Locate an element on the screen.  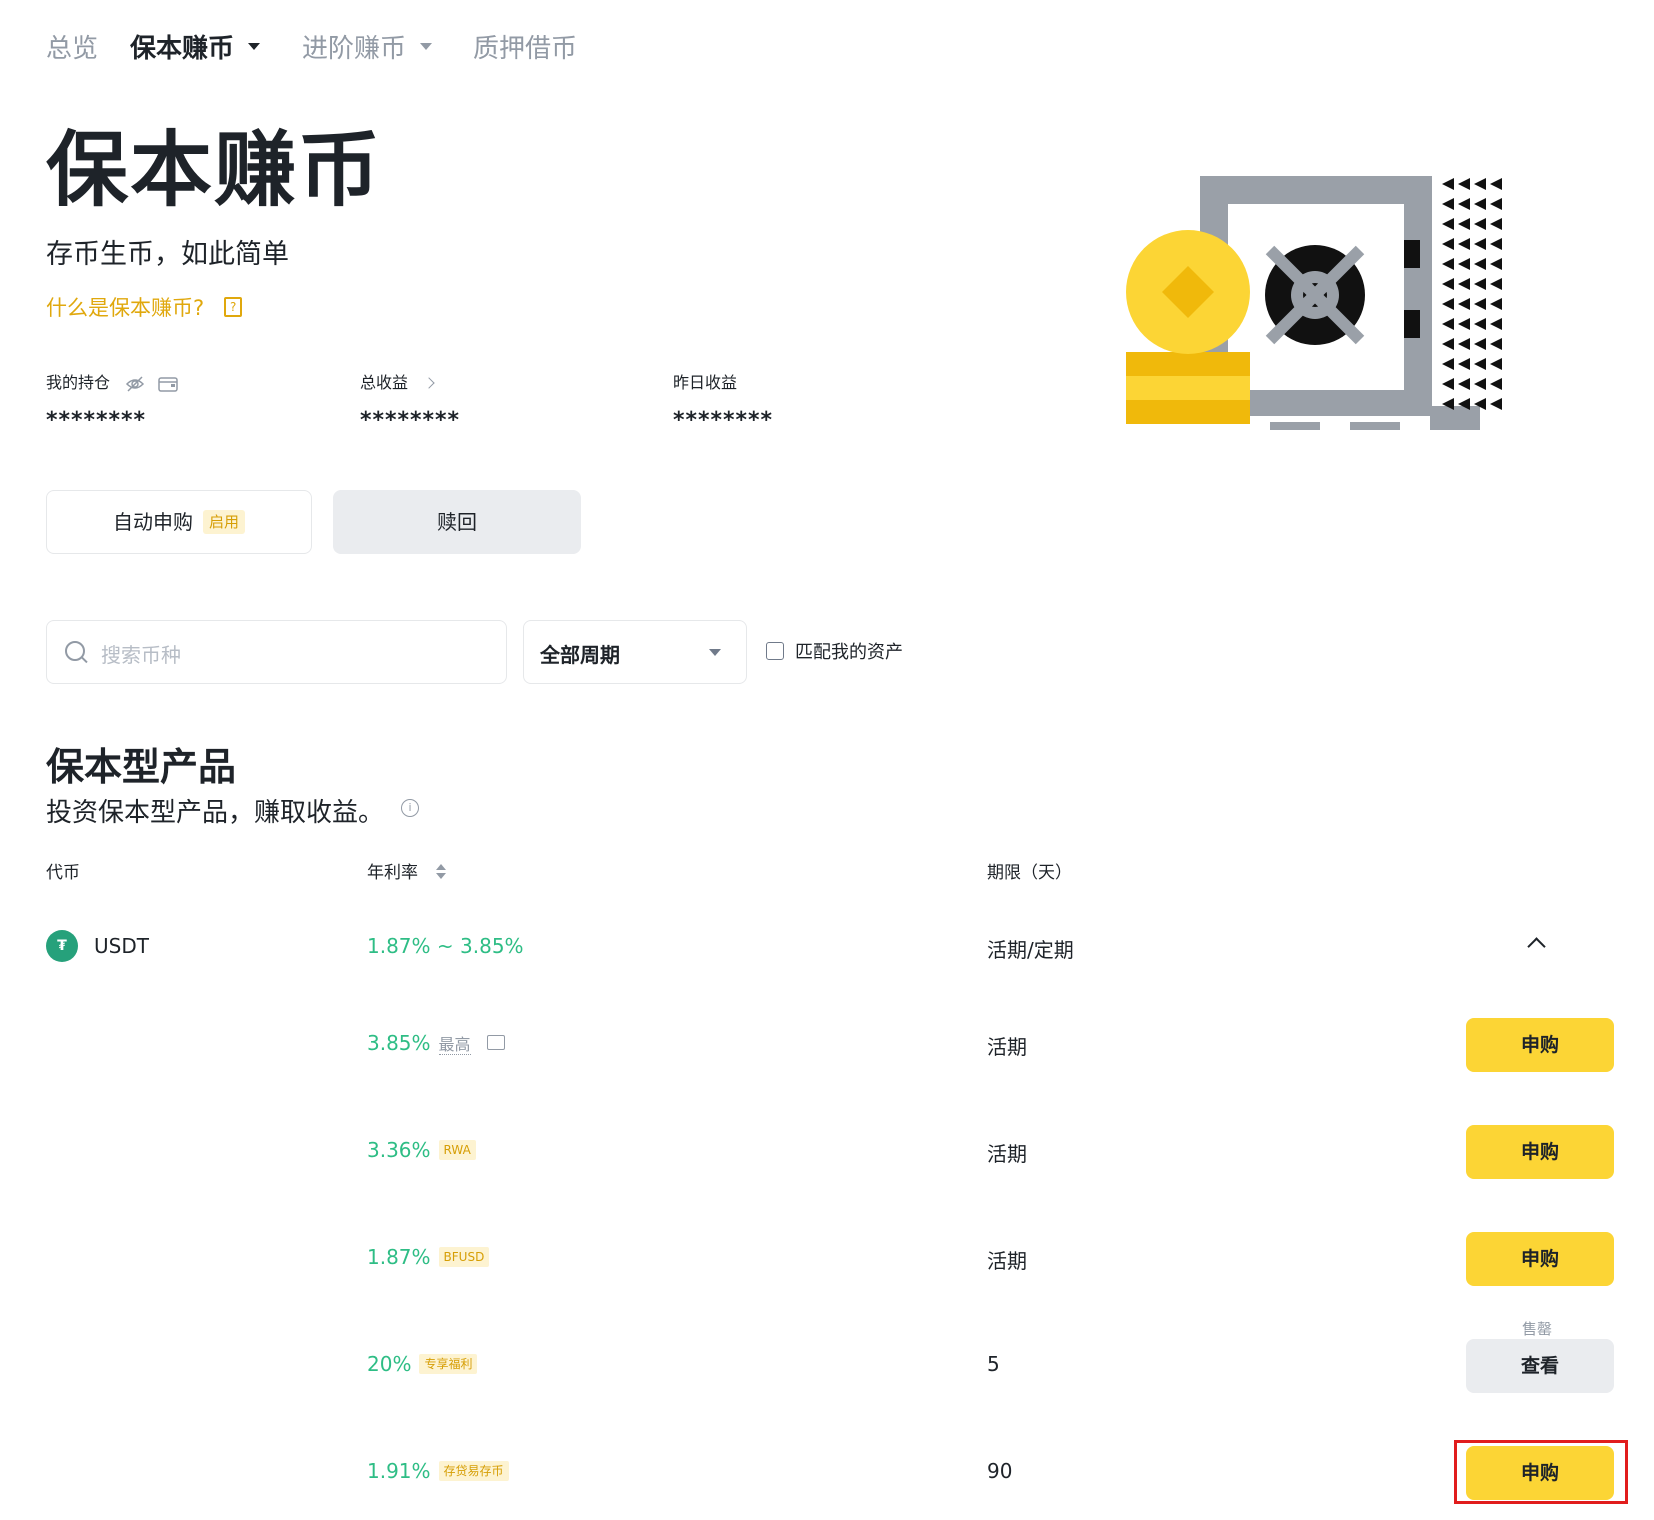
eye-off-icon is located at coordinates (135, 383).